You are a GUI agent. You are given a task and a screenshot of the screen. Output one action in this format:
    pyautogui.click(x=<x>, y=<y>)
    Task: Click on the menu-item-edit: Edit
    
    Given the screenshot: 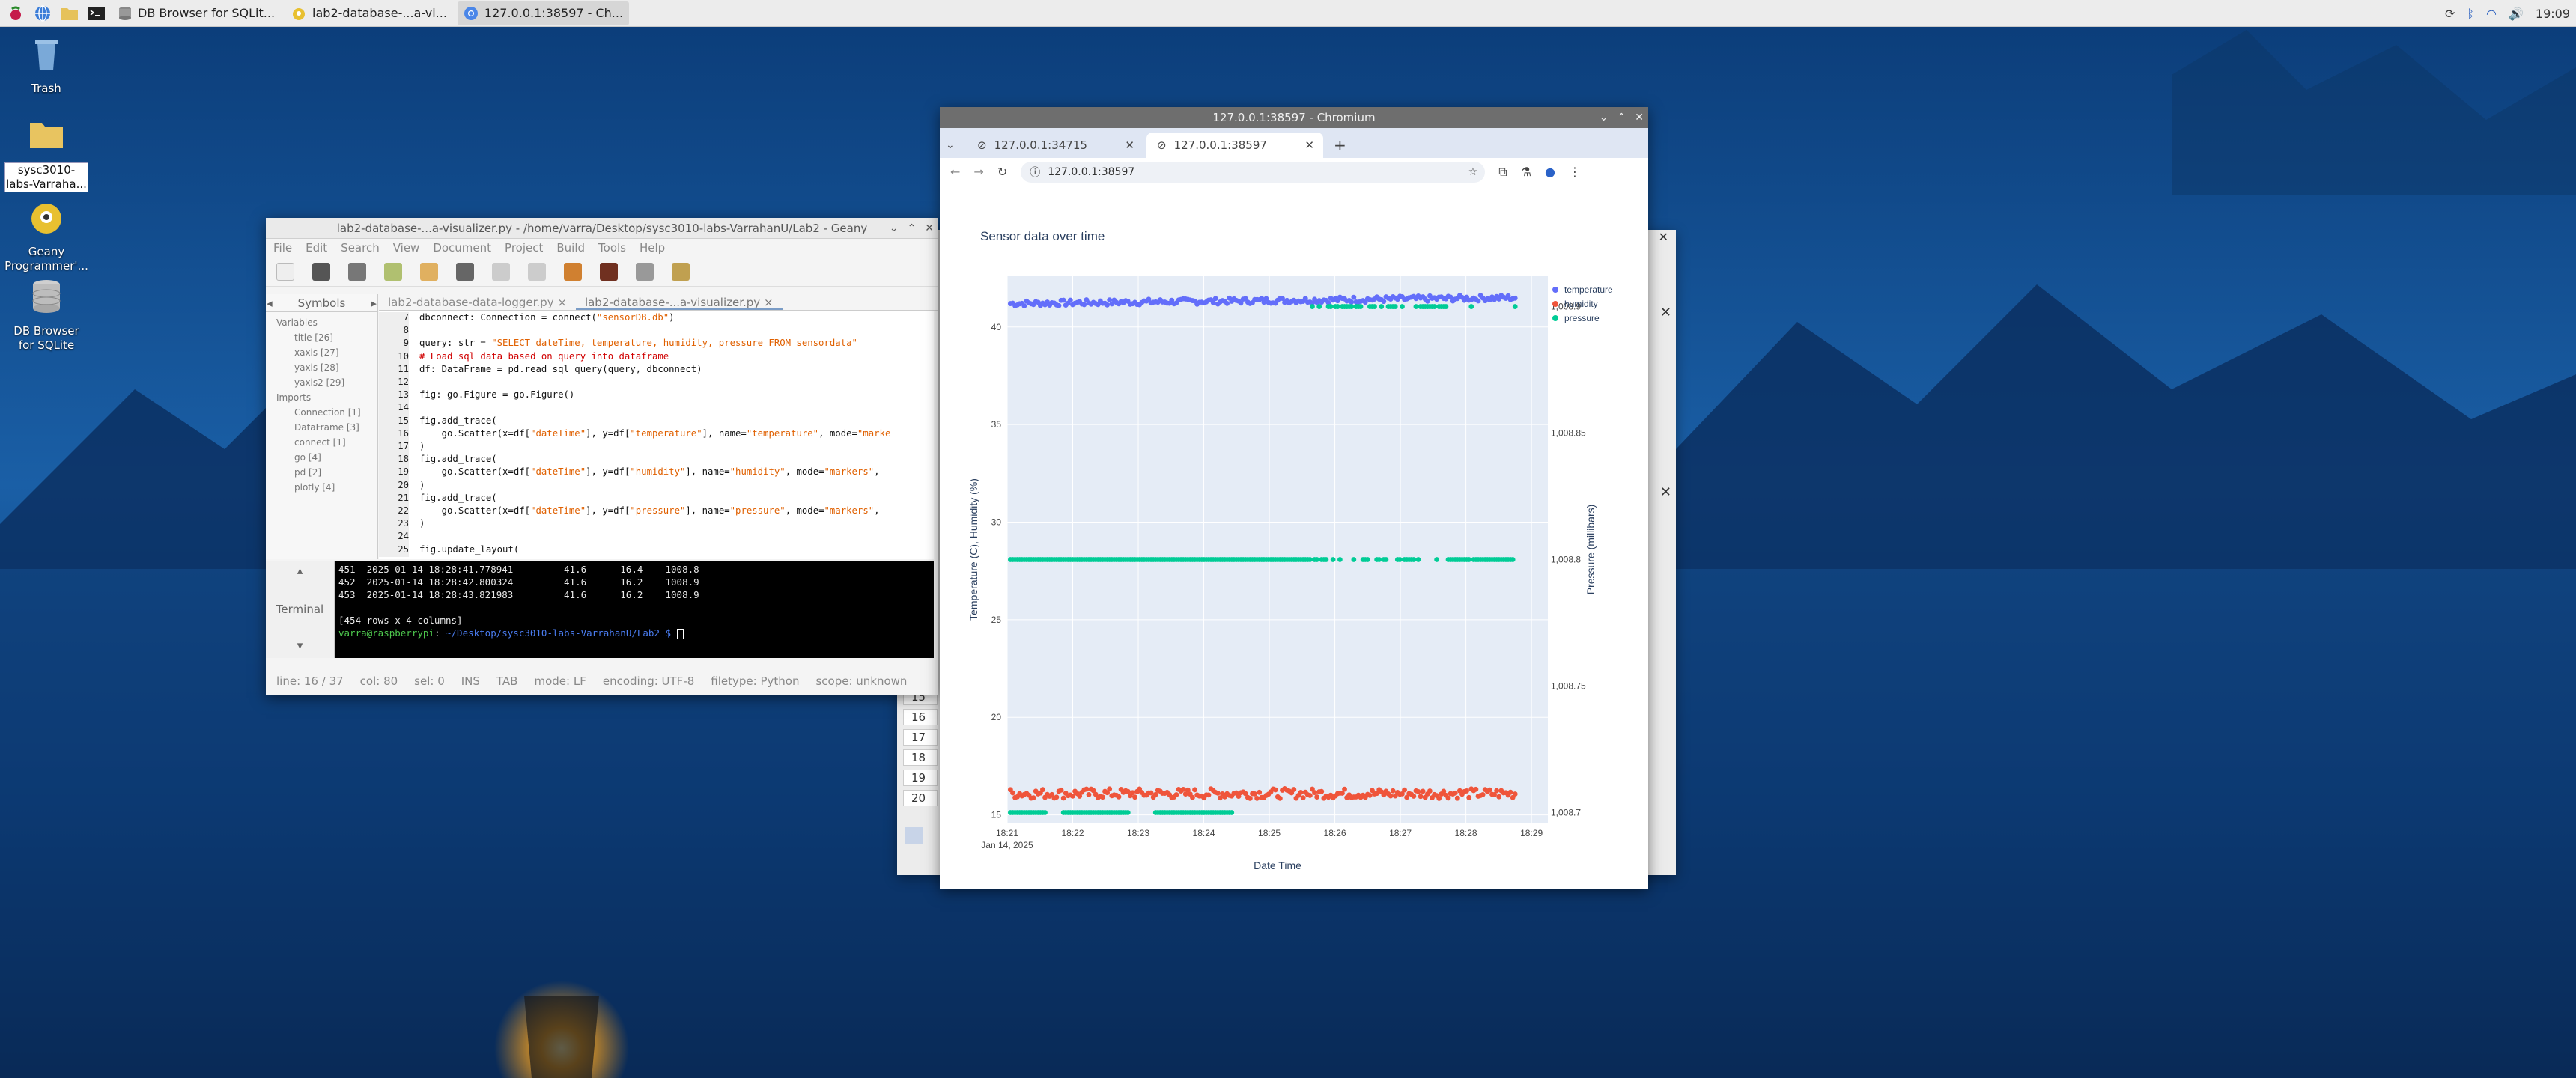 What is the action you would take?
    pyautogui.click(x=316, y=248)
    